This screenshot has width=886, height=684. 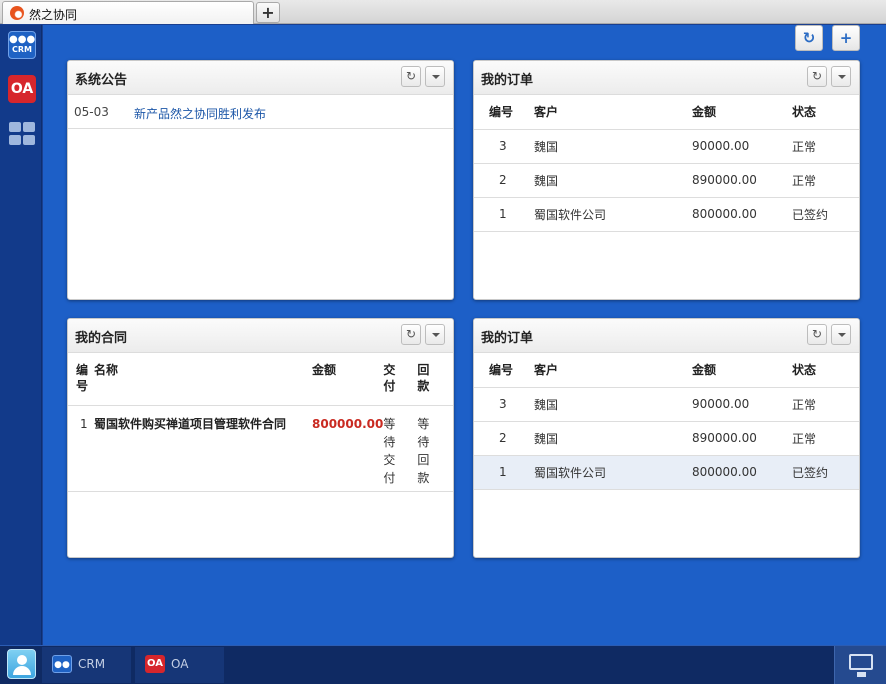 I want to click on ranzhi-logo-icon, so click(x=17, y=13).